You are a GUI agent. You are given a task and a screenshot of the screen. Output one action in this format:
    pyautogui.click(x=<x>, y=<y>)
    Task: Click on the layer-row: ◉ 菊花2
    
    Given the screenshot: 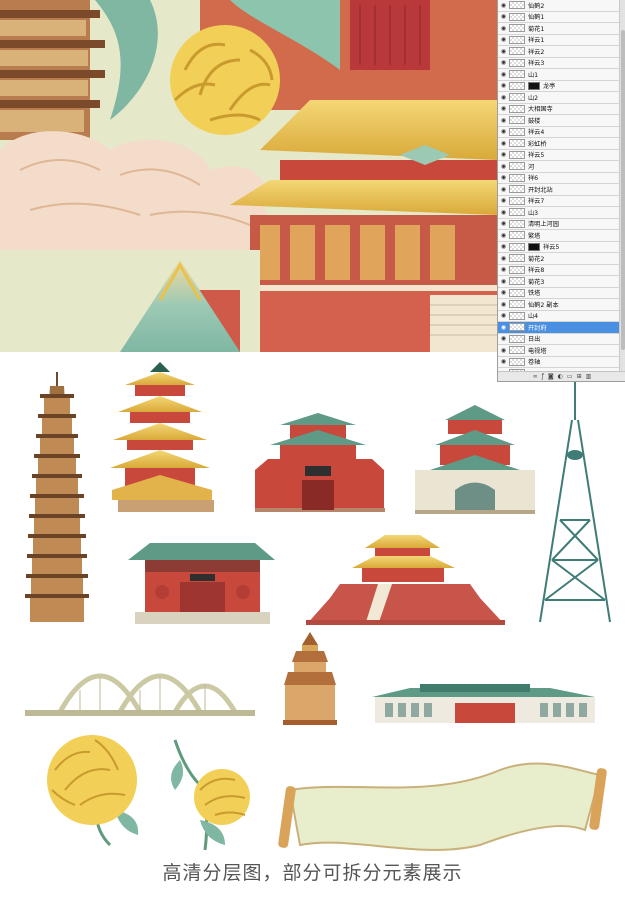 What is the action you would take?
    pyautogui.click(x=559, y=259)
    